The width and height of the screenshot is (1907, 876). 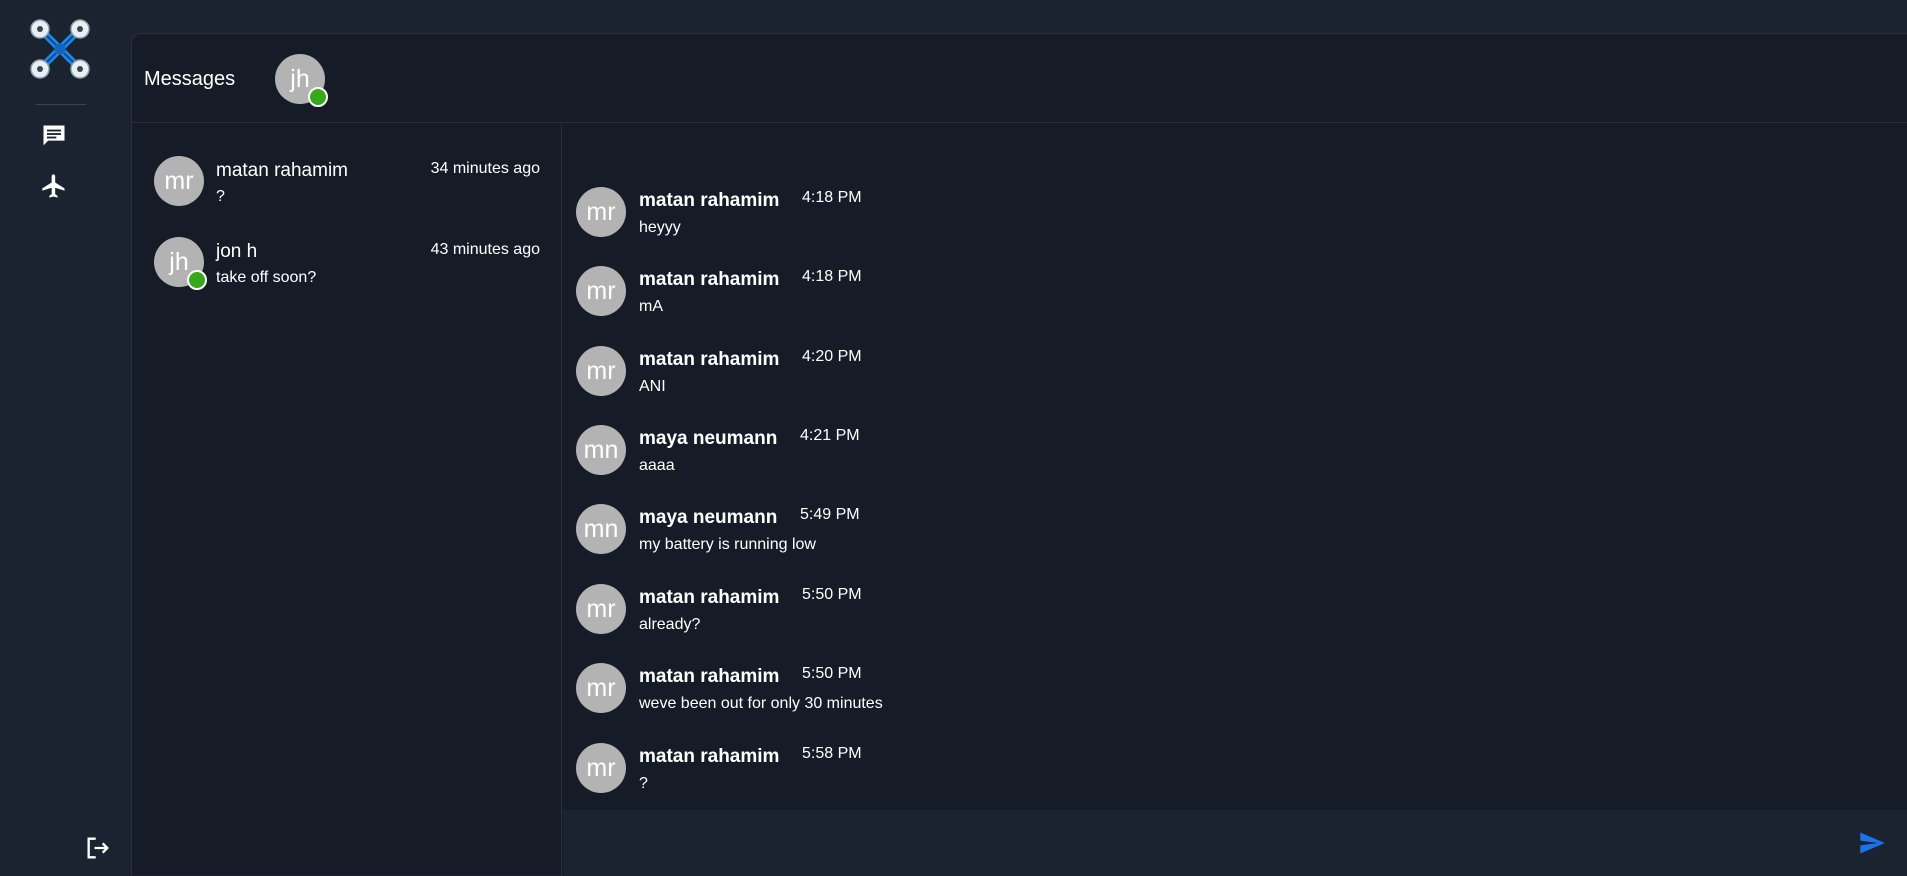 I want to click on conversation-name: jon h, so click(x=237, y=251).